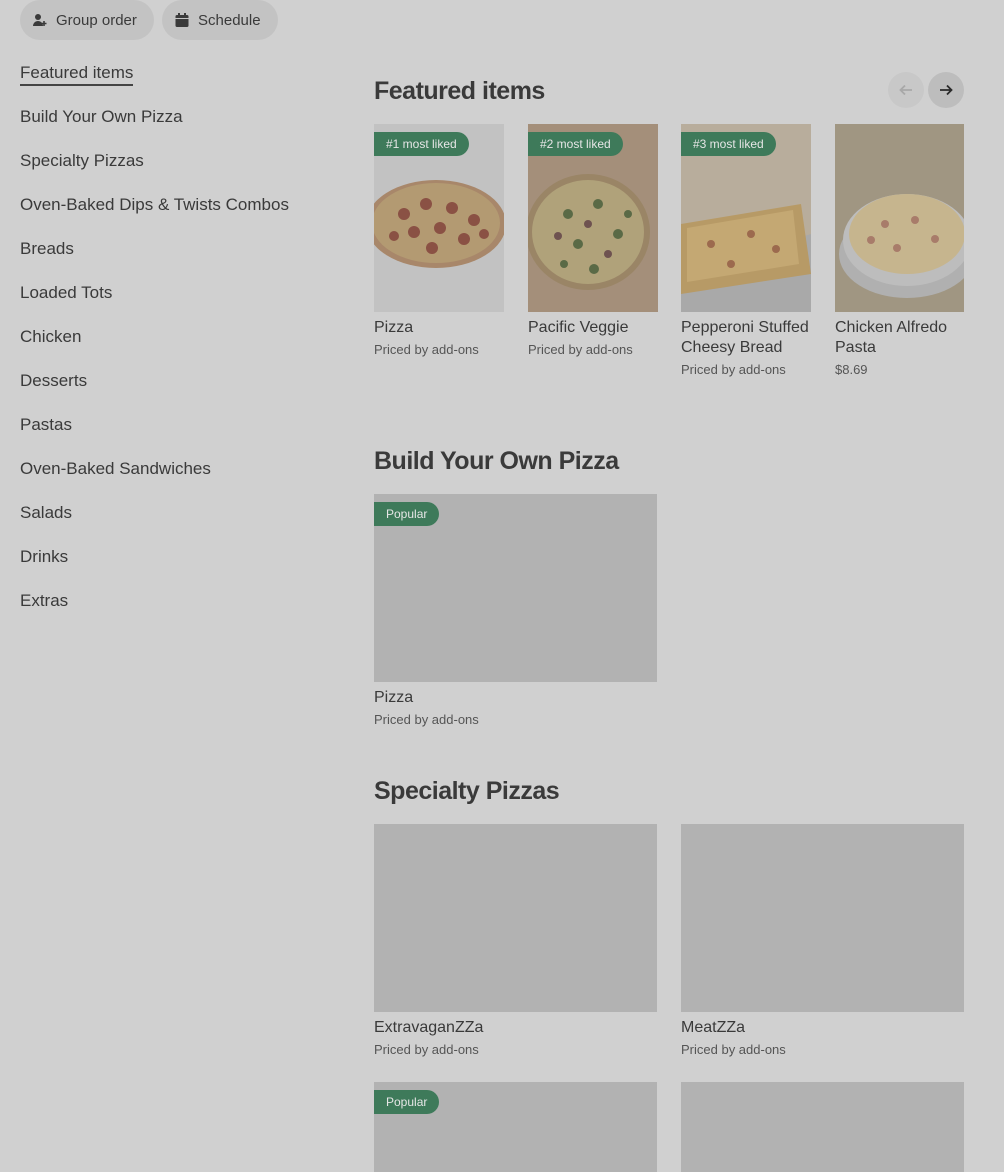 Image resolution: width=1004 pixels, height=1172 pixels. I want to click on menu-item-card: ExtravaganZZa Priced by add-ons, so click(515, 941).